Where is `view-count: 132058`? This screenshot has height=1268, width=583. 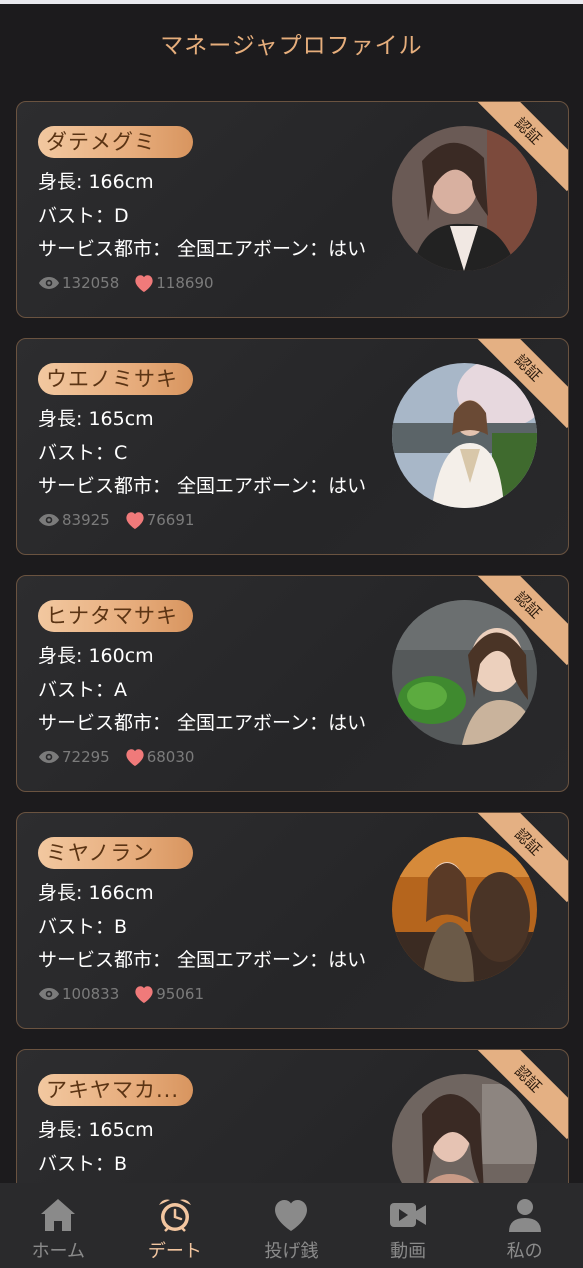
view-count: 132058 is located at coordinates (91, 283).